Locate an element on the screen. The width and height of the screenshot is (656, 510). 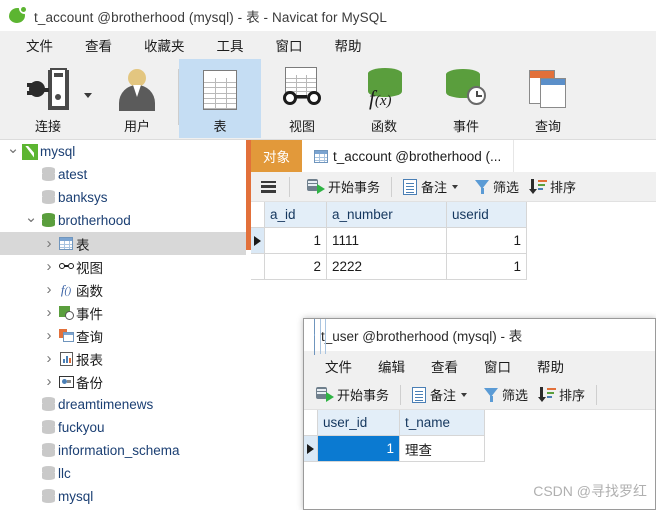
filter-icon is located at coordinates (482, 186).